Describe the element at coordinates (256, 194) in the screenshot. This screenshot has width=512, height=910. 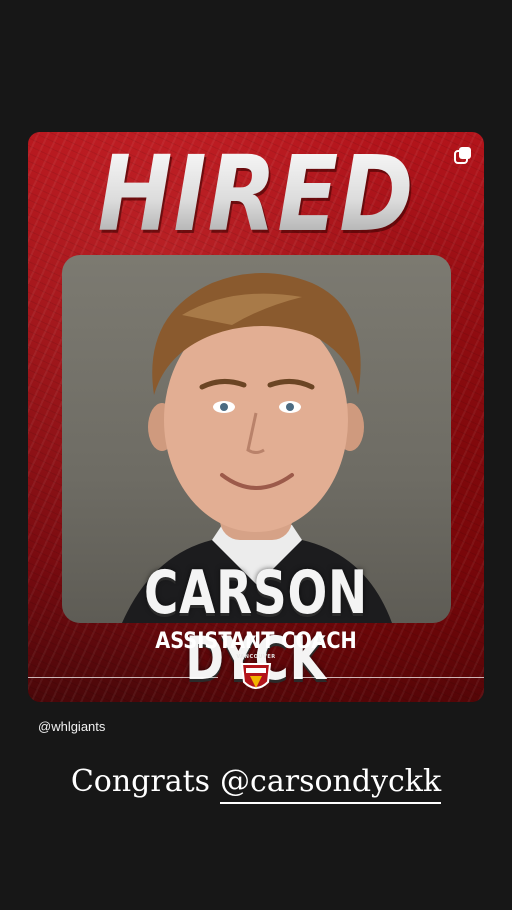
I see `headline: HIRED` at that location.